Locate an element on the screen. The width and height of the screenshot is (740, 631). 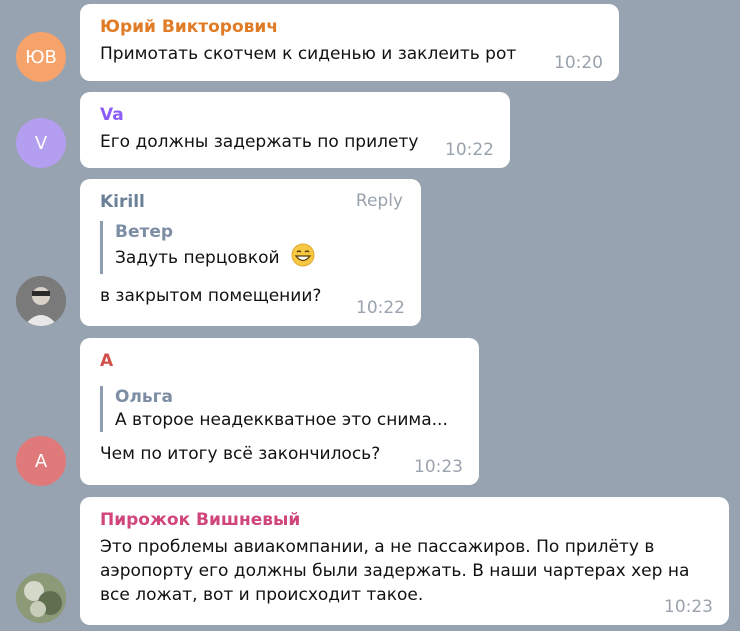
message-sender: Юрий Викторович is located at coordinates (351, 27).